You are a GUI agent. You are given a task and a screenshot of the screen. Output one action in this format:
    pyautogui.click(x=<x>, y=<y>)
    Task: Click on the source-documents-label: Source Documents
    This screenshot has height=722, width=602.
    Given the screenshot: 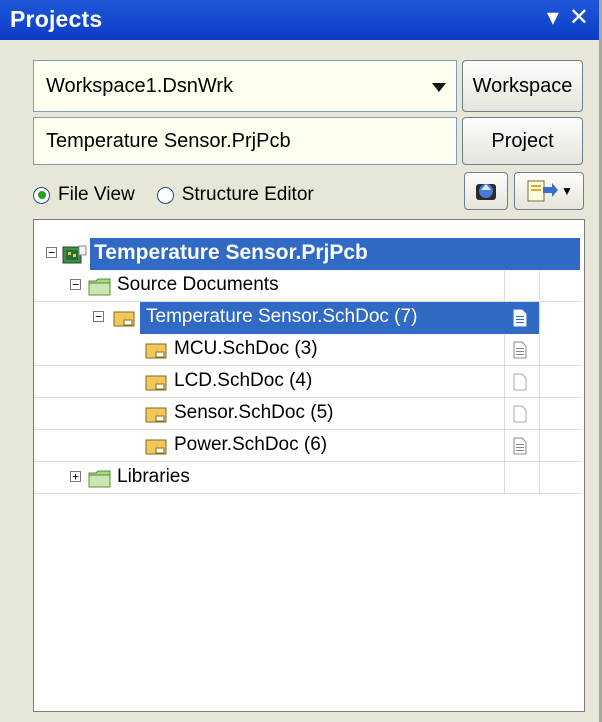 What is the action you would take?
    pyautogui.click(x=198, y=285)
    